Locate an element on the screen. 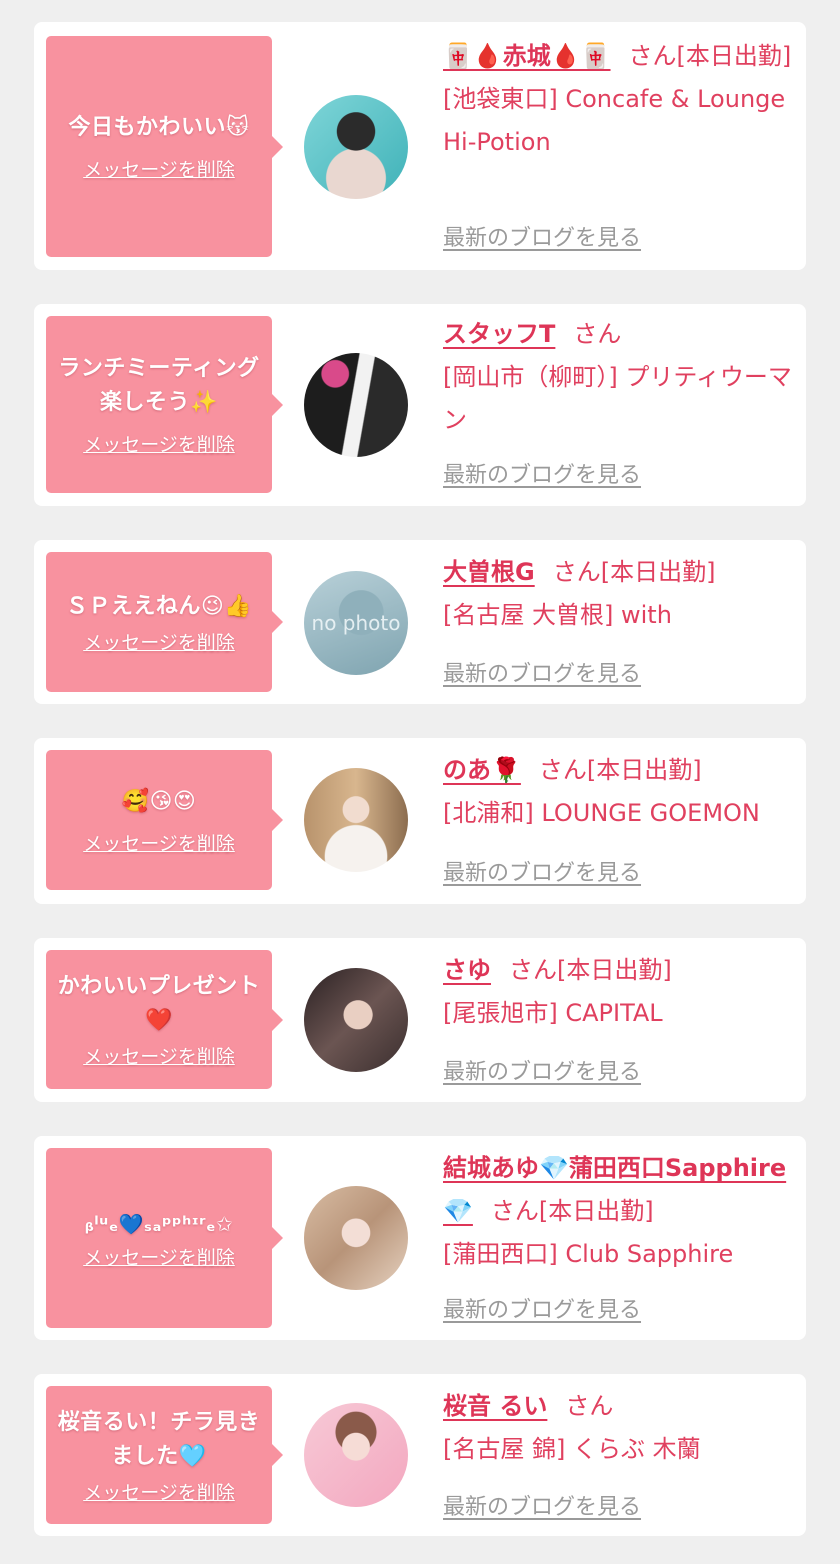  no-photo-label: no photo is located at coordinates (356, 623).